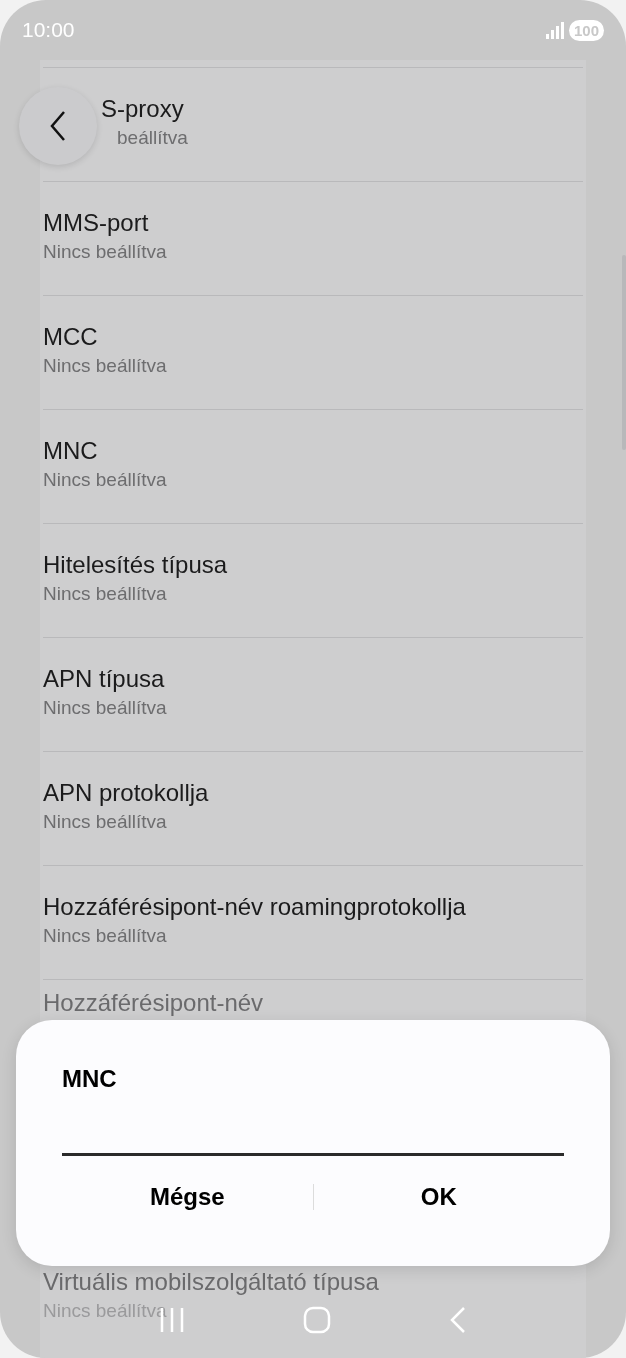 The image size is (626, 1358). What do you see at coordinates (96, 223) in the screenshot?
I see `setting-title: MMS-port` at bounding box center [96, 223].